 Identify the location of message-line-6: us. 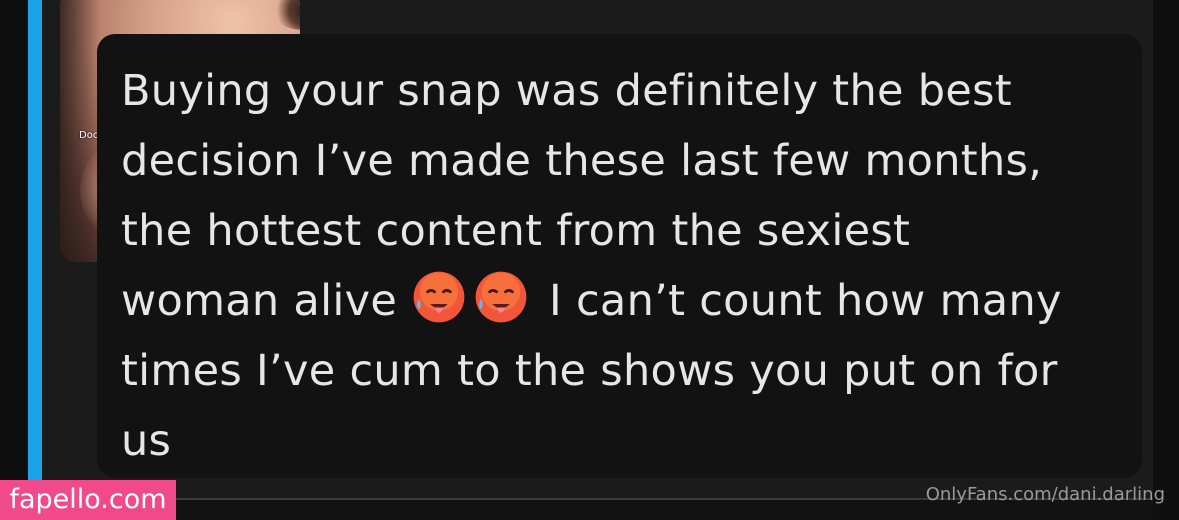
(146, 441).